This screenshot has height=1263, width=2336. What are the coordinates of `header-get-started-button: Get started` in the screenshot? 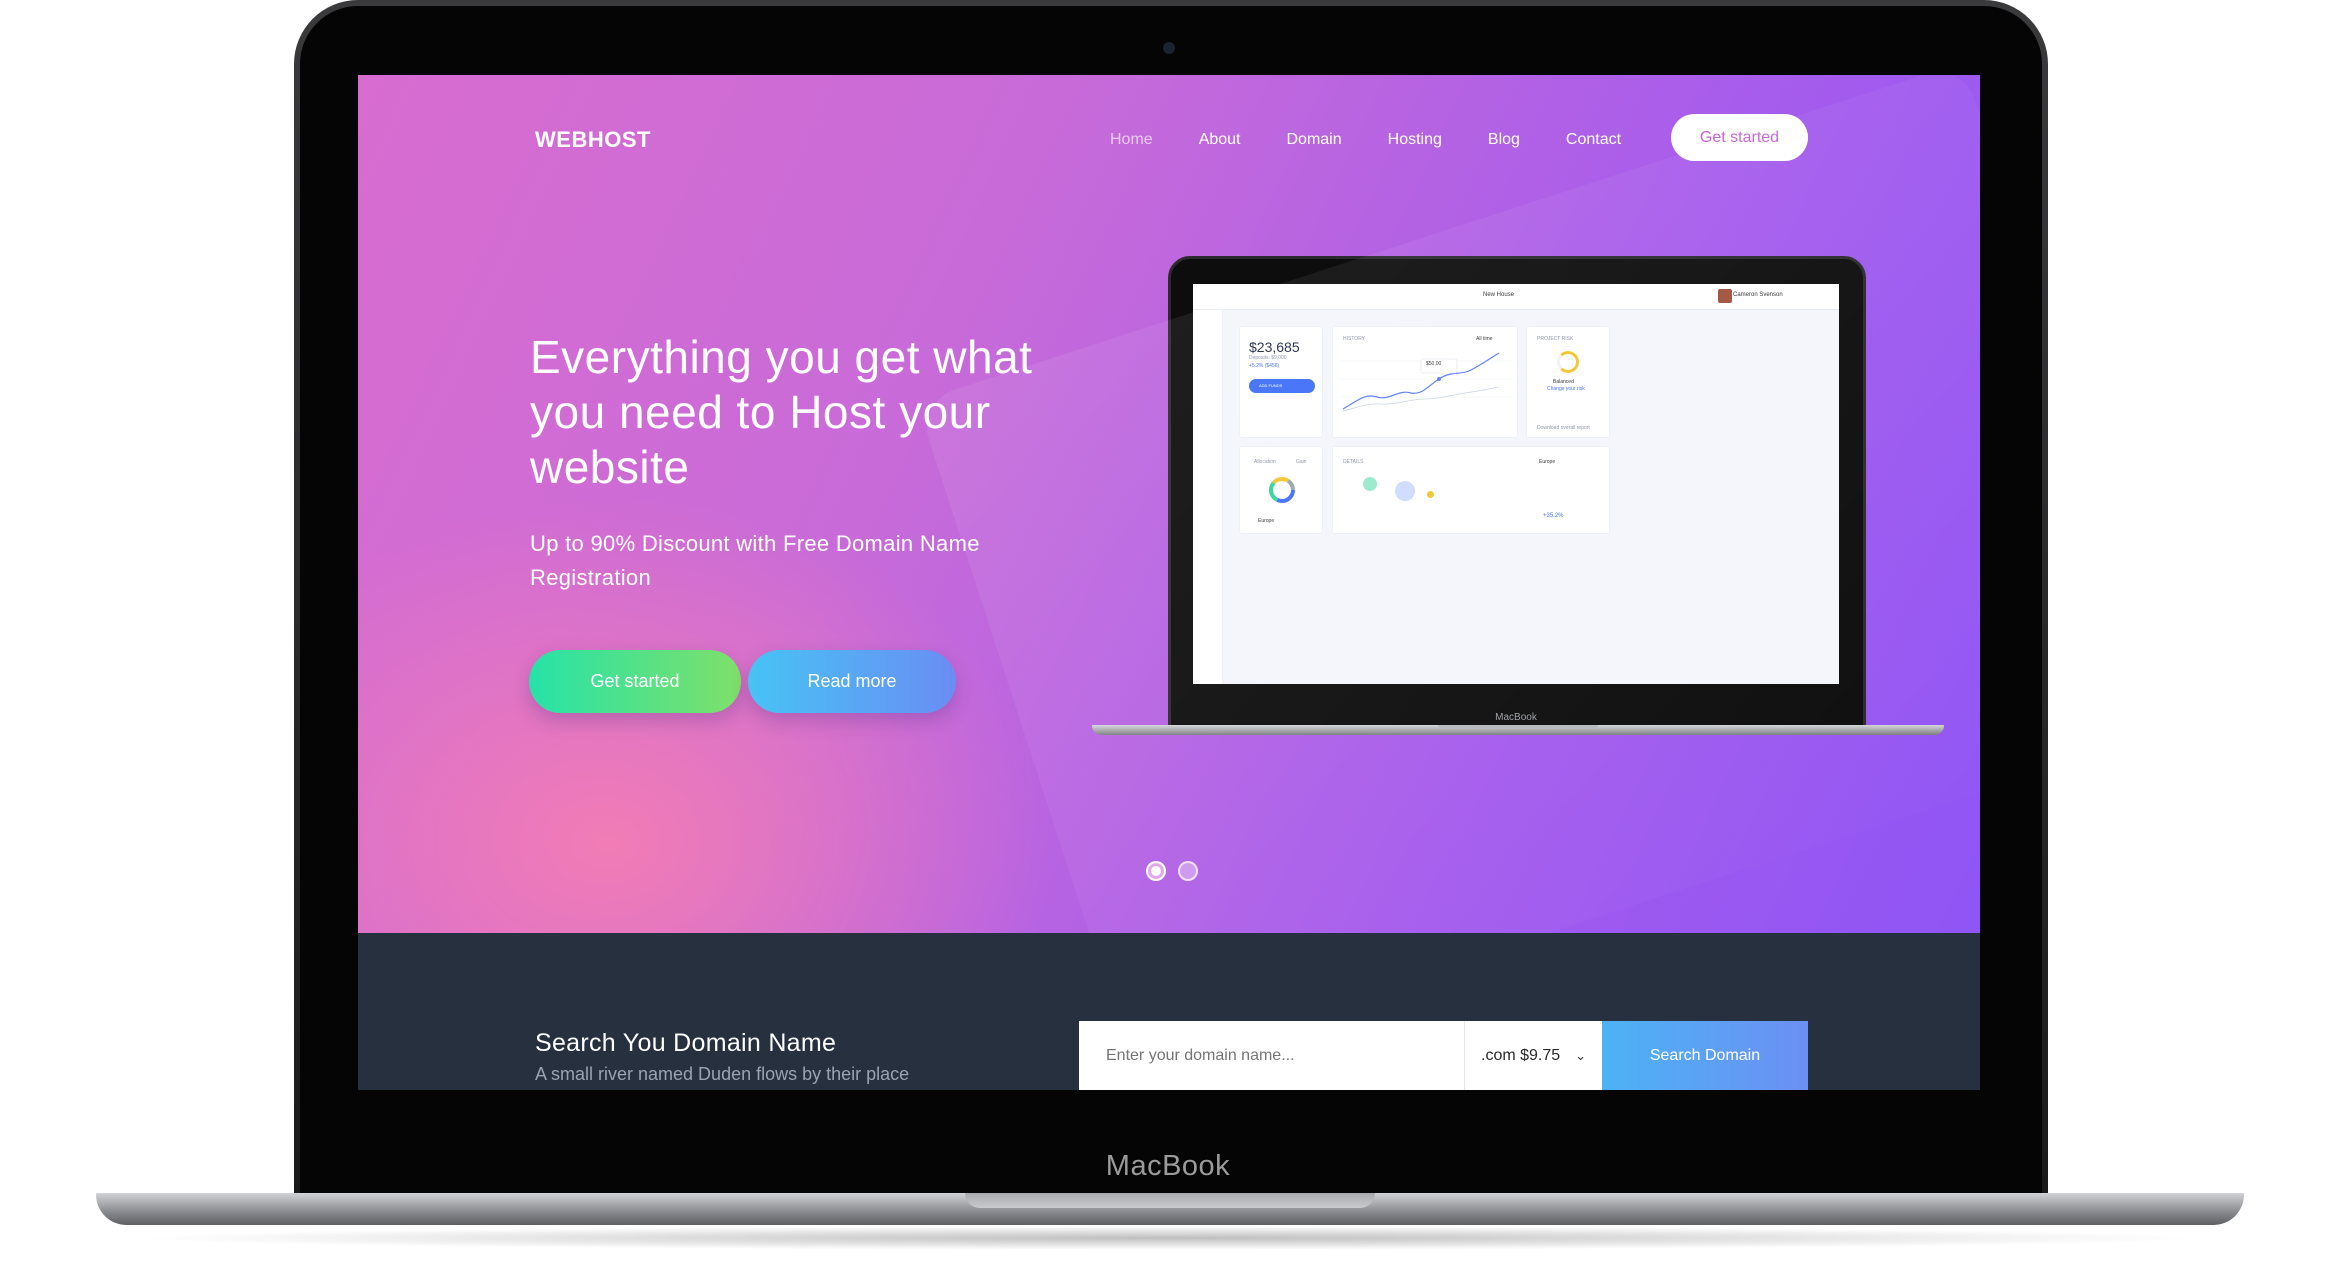 It's located at (1739, 137).